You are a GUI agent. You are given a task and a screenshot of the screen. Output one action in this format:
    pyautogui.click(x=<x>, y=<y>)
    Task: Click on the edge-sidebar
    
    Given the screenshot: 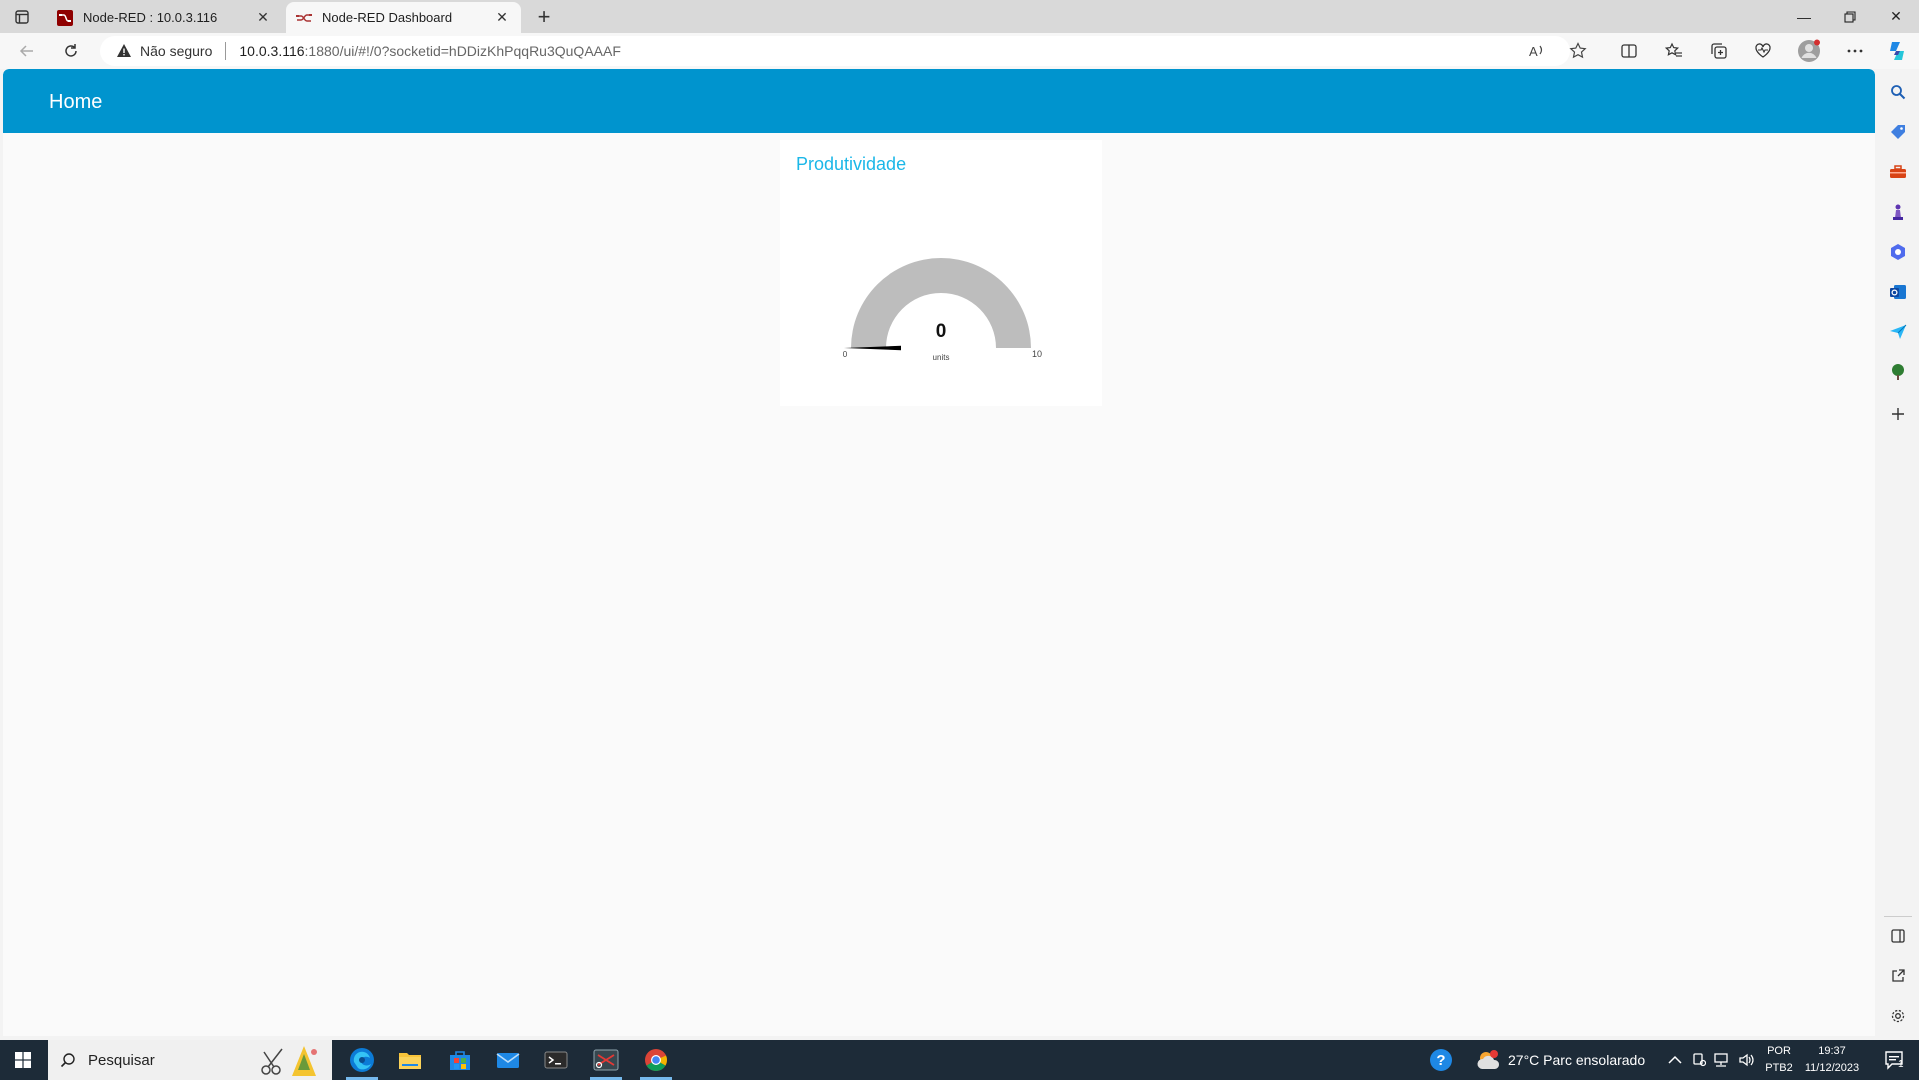 What is the action you would take?
    pyautogui.click(x=1897, y=553)
    